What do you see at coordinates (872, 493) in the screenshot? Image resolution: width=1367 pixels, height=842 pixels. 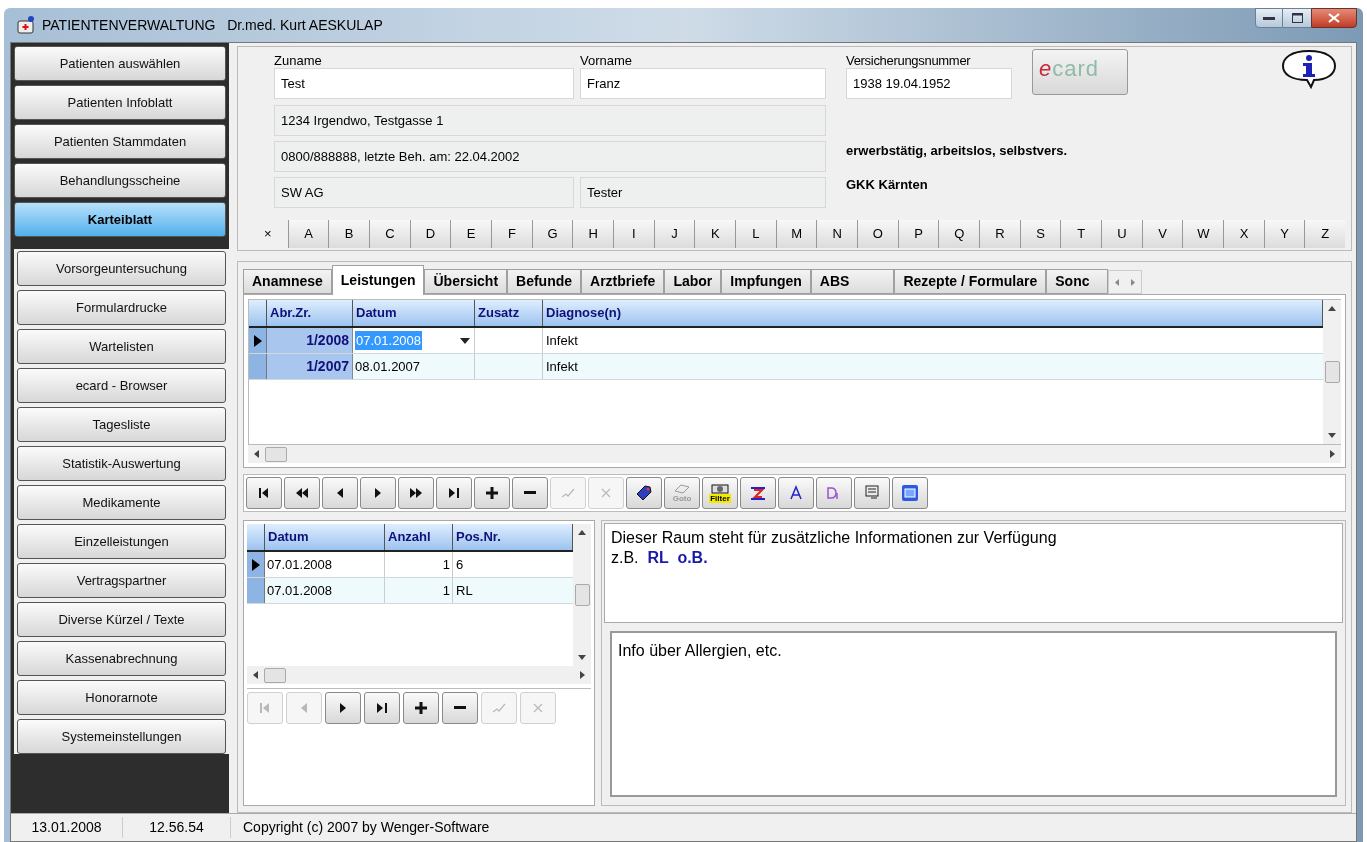 I see `list-button` at bounding box center [872, 493].